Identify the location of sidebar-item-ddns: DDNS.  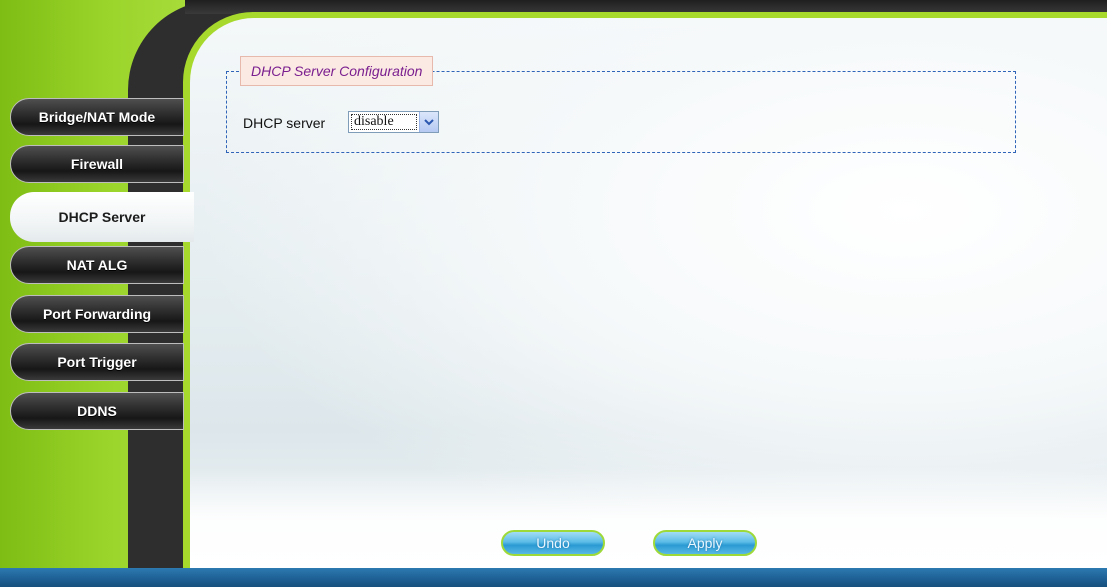
(97, 411).